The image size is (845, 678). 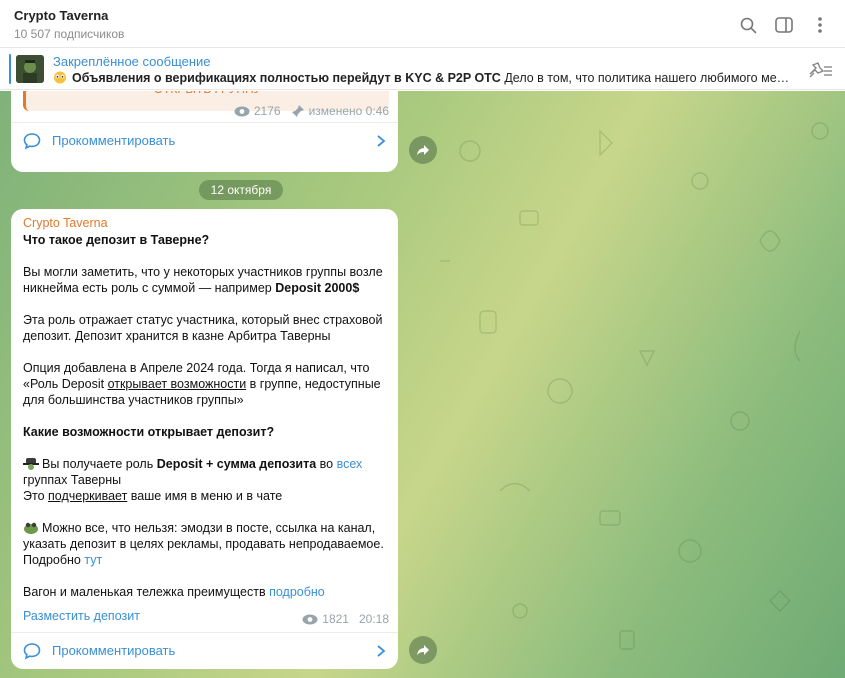 What do you see at coordinates (116, 240) in the screenshot?
I see `message-heading: Что такое депозит в Таверне?` at bounding box center [116, 240].